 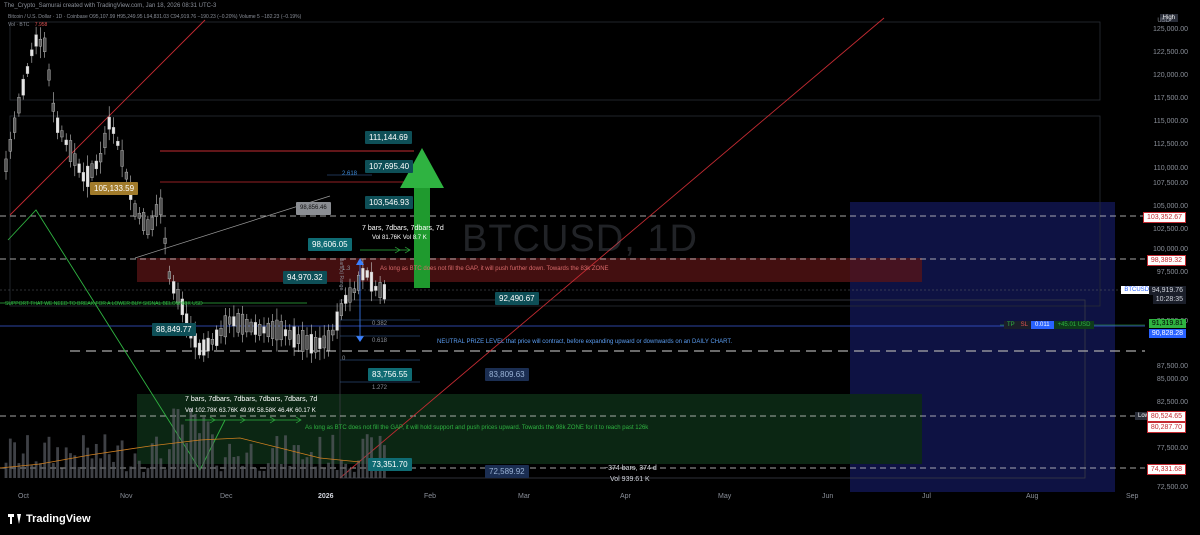 I want to click on price-tick: 117,500.00, so click(x=1170, y=98).